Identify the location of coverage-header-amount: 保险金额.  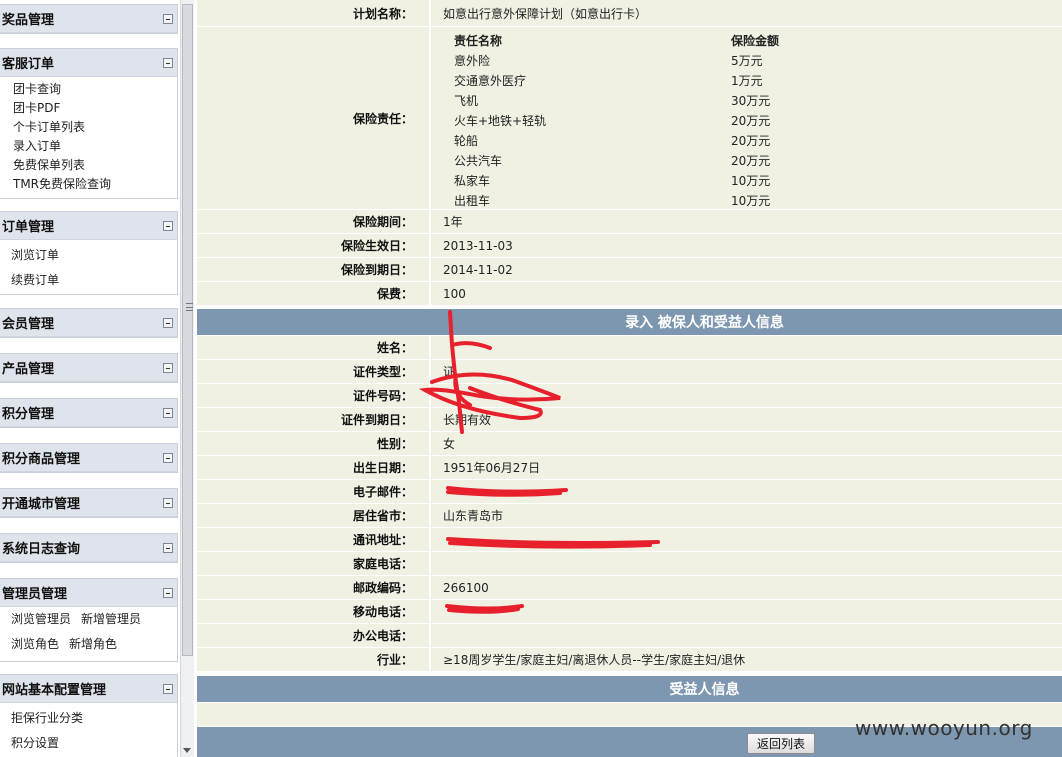
(755, 40).